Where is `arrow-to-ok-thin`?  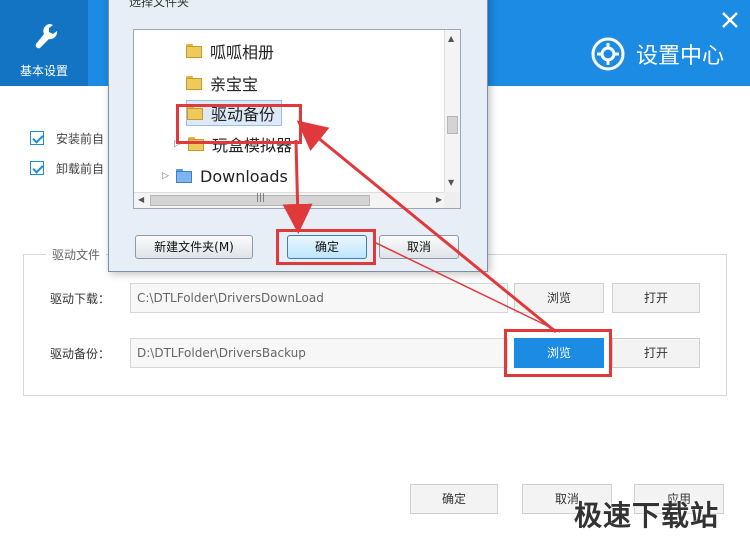
arrow-to-ok-thin is located at coordinates (467, 287).